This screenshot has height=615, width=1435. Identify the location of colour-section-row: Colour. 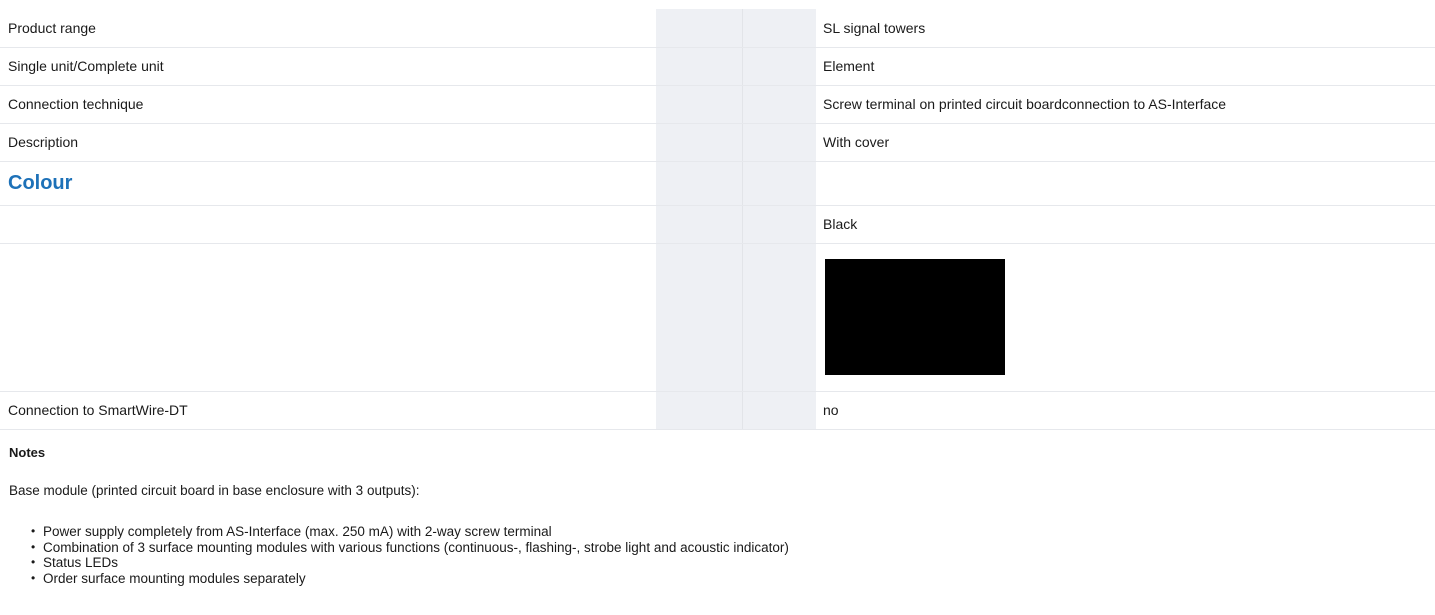
(717, 183).